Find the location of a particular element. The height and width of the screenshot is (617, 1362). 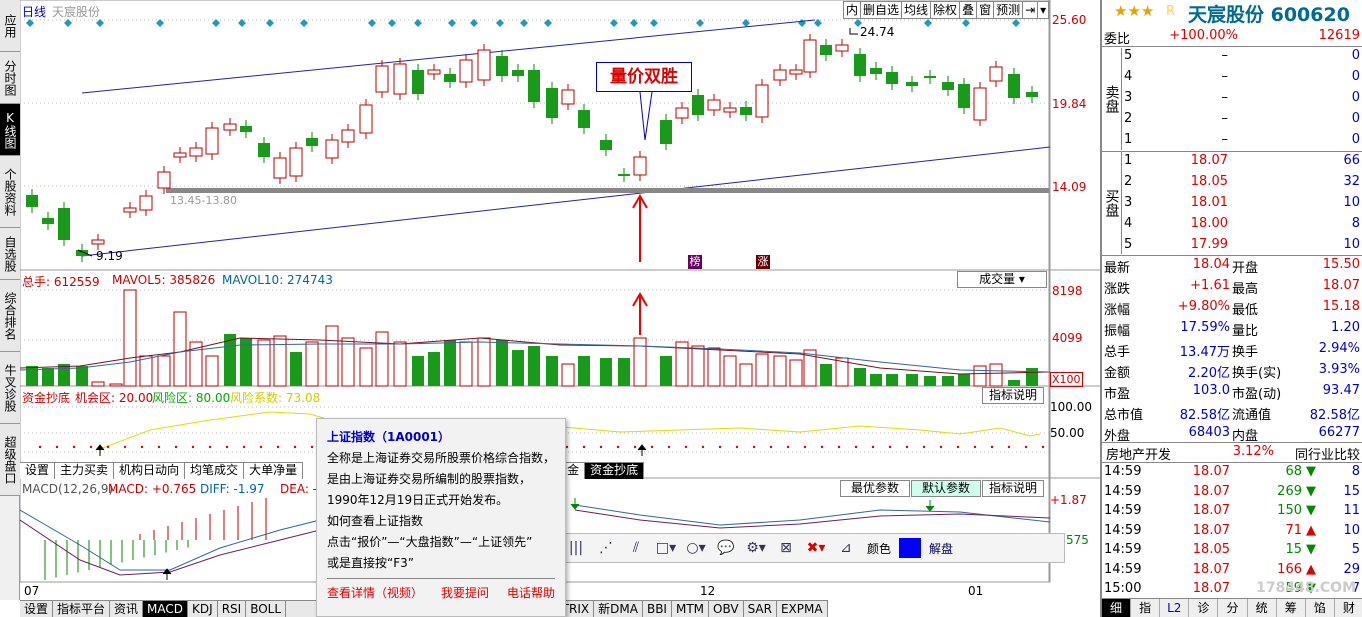

left-tab-4: 自选股 is located at coordinates (10, 254).